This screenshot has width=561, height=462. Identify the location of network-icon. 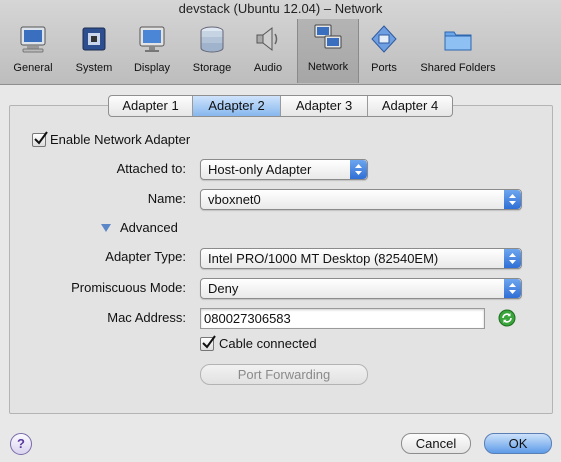
(328, 36).